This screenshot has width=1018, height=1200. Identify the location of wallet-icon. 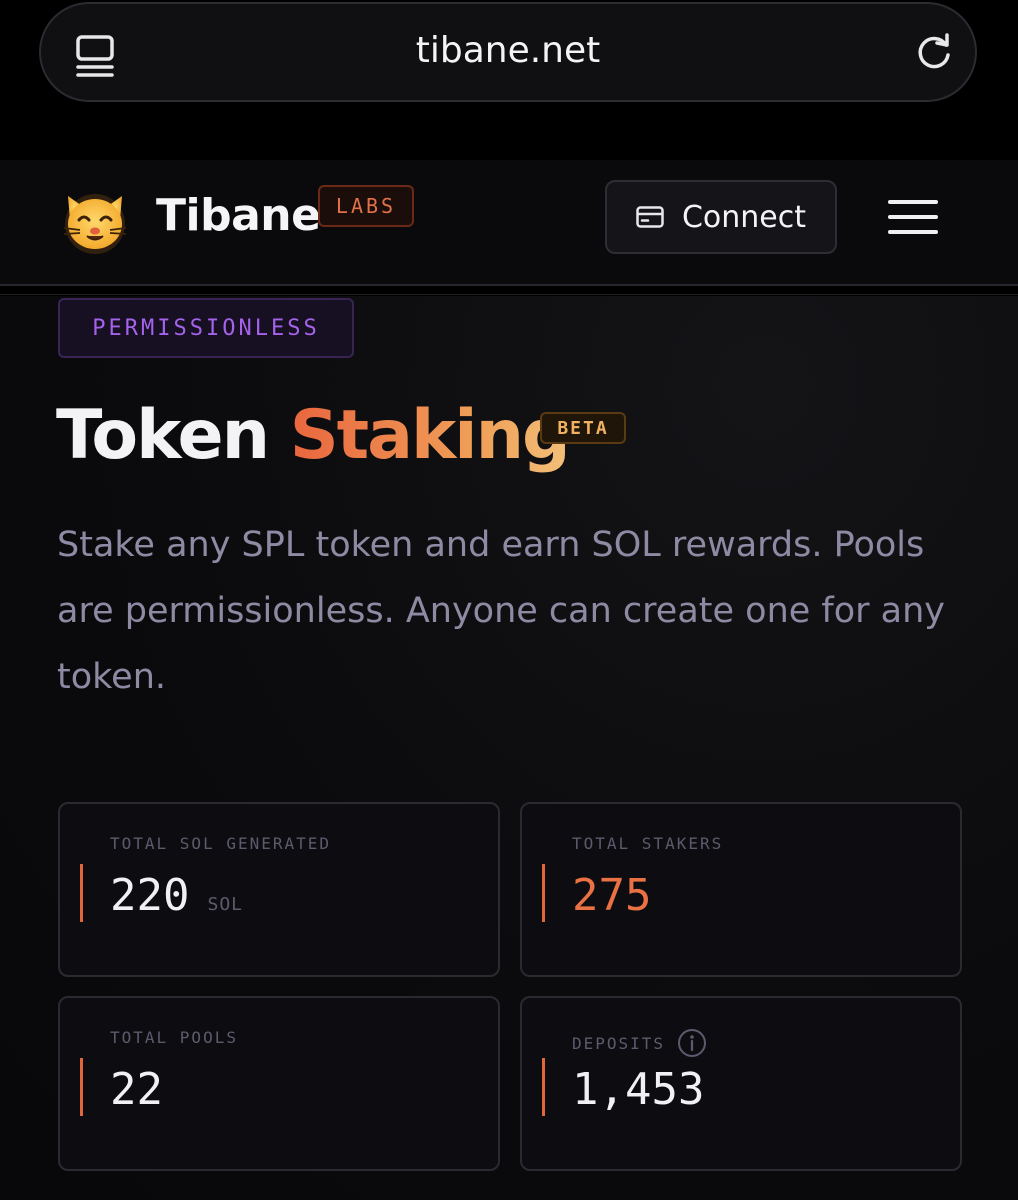
(650, 217).